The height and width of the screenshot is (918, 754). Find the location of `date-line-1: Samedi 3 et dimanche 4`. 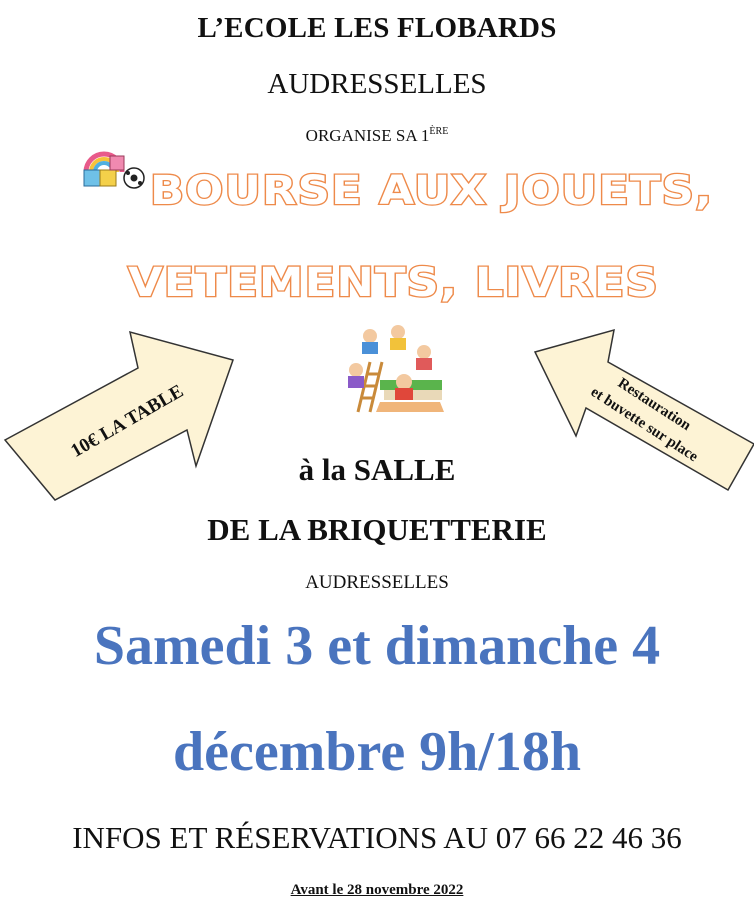

date-line-1: Samedi 3 et dimanche 4 is located at coordinates (377, 646).